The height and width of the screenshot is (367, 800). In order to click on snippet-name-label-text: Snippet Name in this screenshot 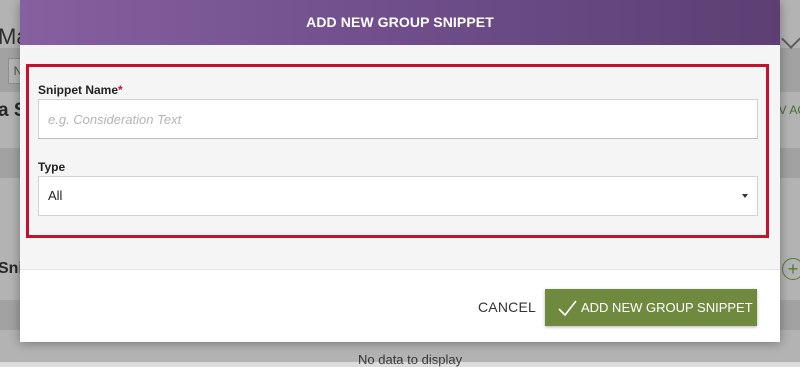, I will do `click(78, 90)`.